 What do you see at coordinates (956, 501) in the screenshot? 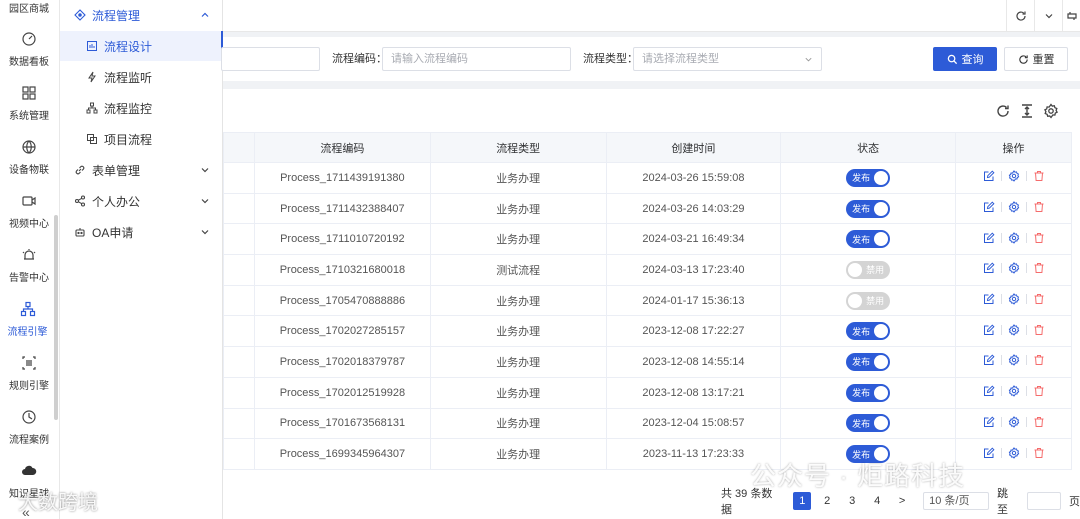
I see `page-size-select: 10 条/页` at bounding box center [956, 501].